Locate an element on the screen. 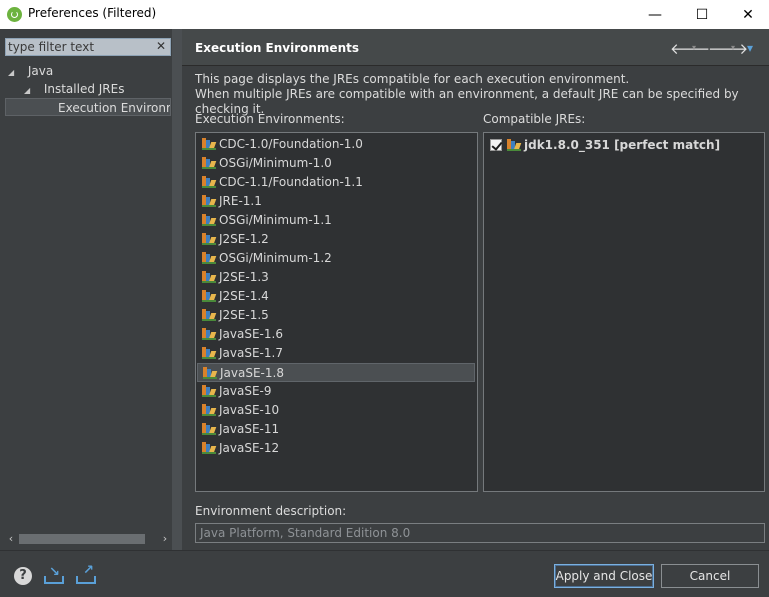  environment-label: J2SE-1.2 is located at coordinates (244, 239).